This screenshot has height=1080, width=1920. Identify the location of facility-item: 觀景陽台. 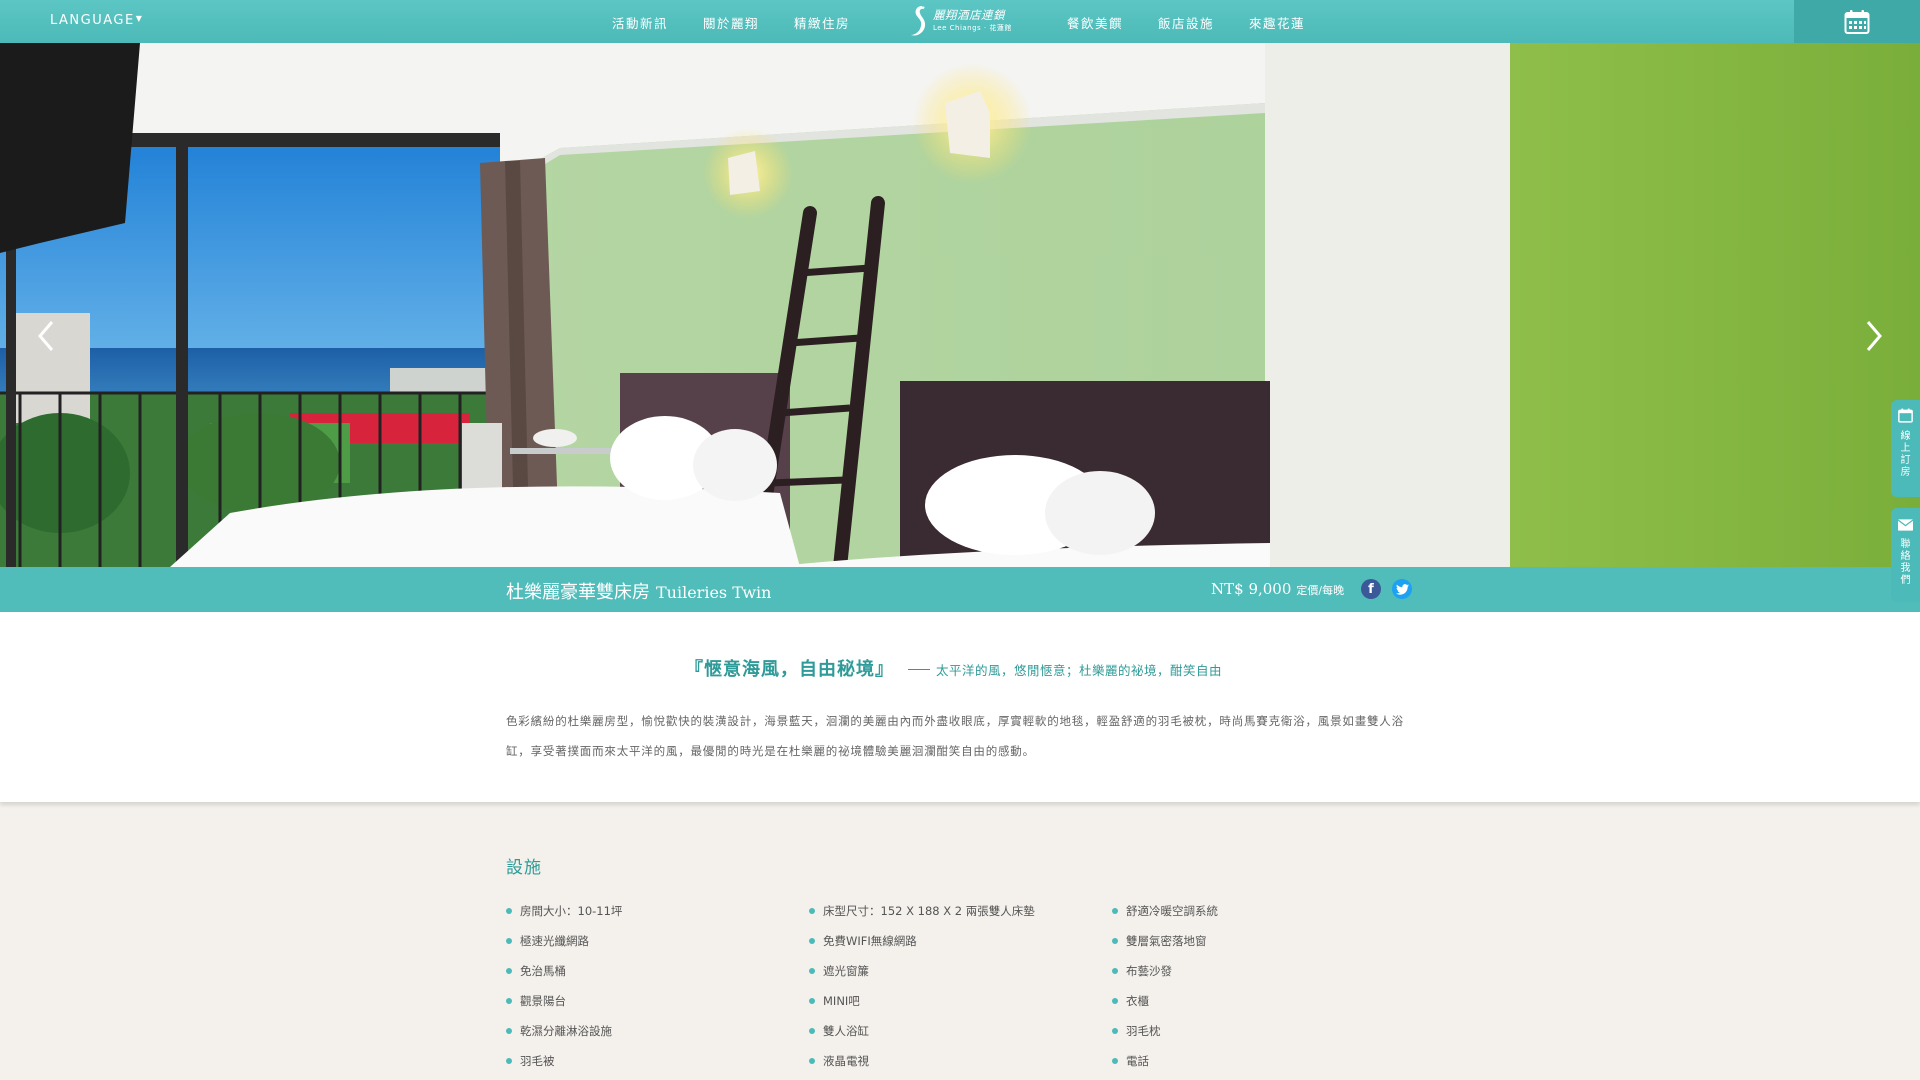
(536, 1001).